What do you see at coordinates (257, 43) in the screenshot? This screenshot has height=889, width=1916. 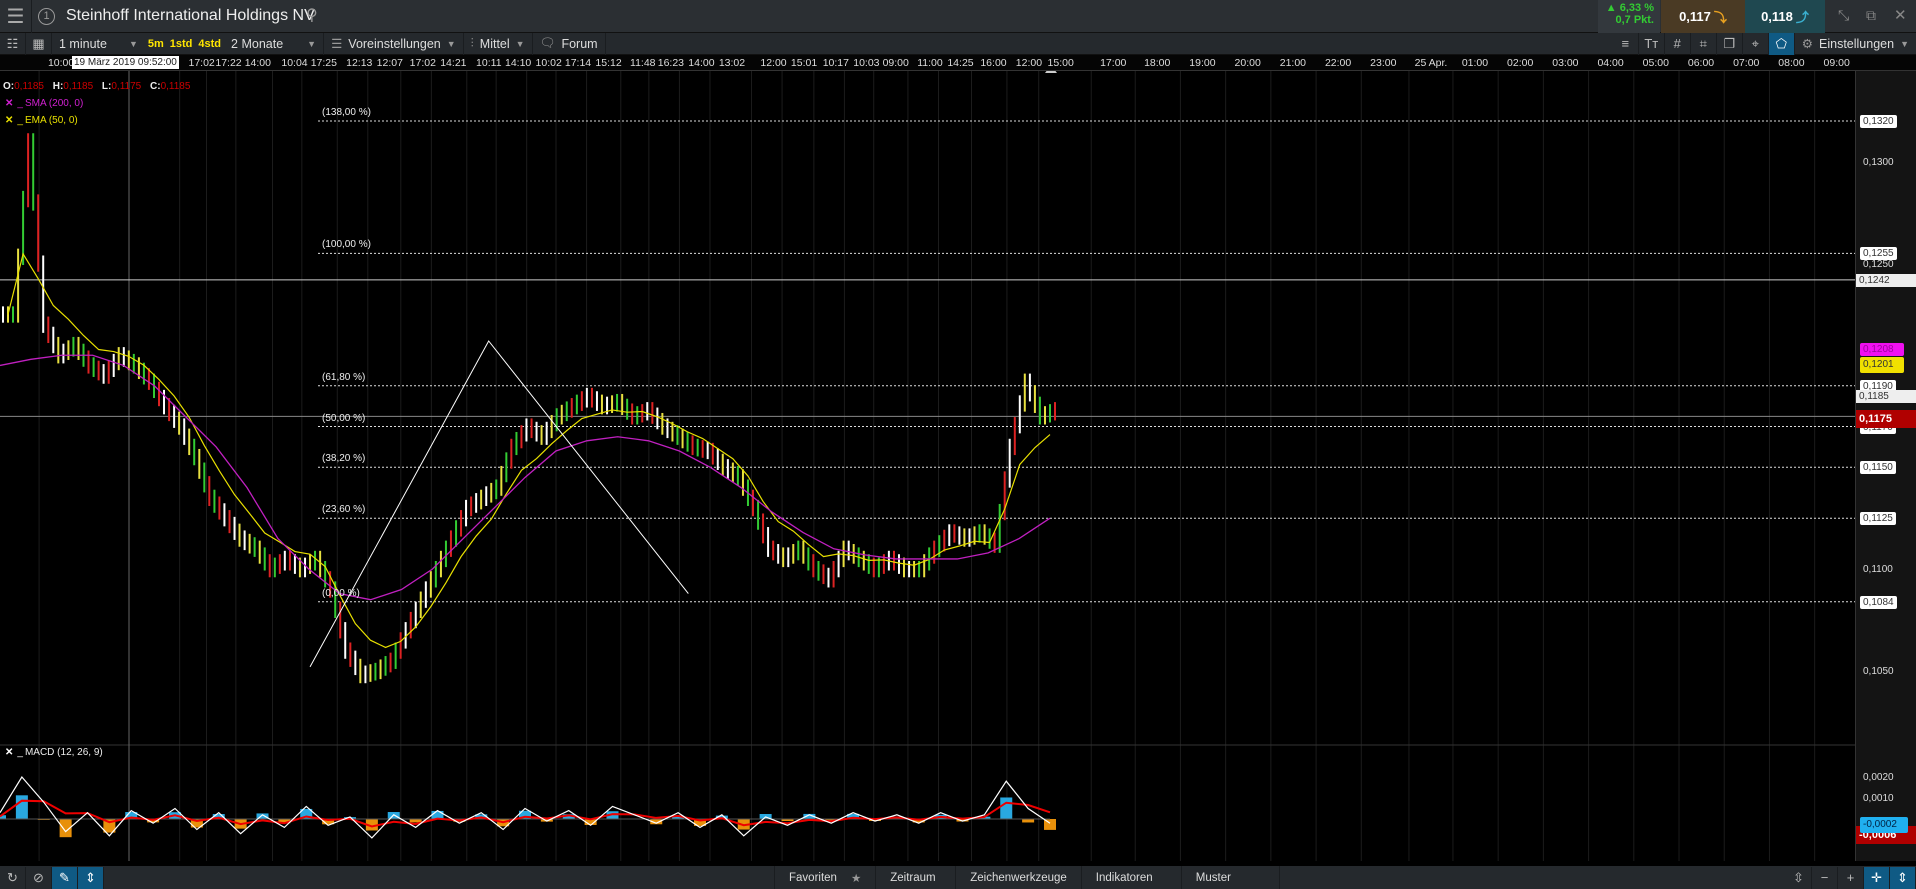 I see `range-value: 2 Monate` at bounding box center [257, 43].